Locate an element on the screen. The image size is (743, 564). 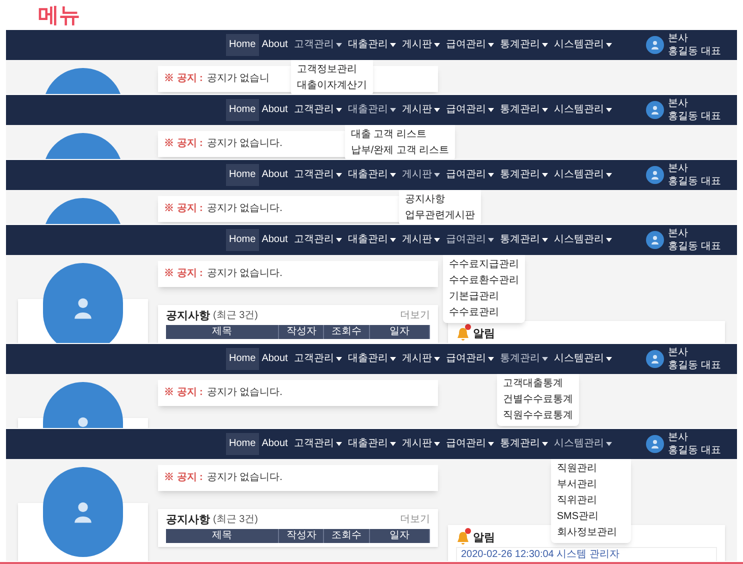
dropdown-item: 부서관리 is located at coordinates (590, 485).